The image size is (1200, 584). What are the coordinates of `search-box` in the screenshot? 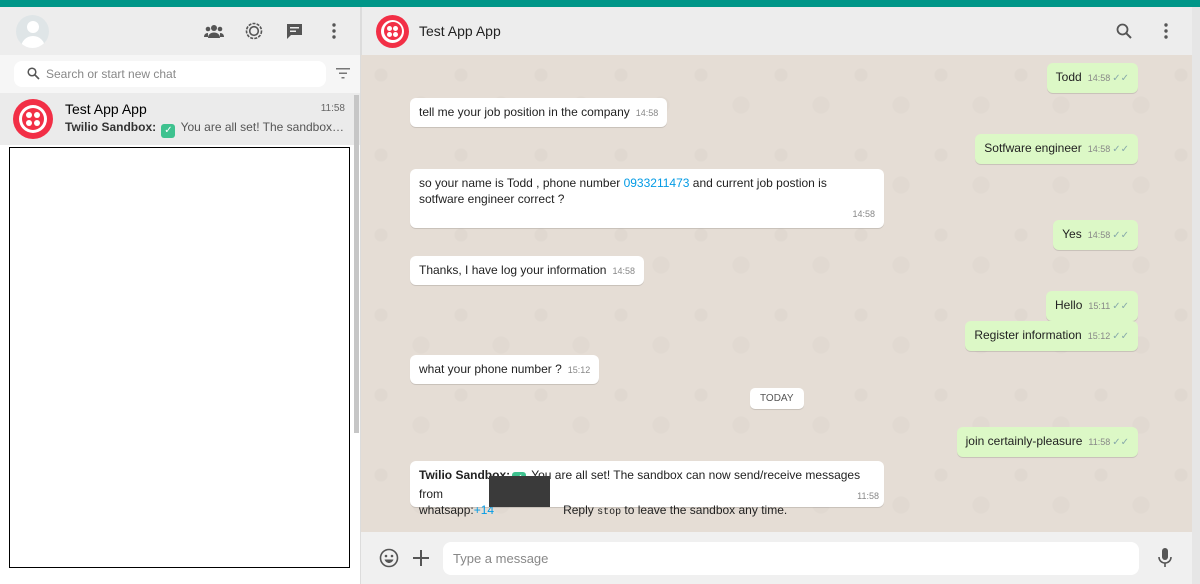 It's located at (170, 74).